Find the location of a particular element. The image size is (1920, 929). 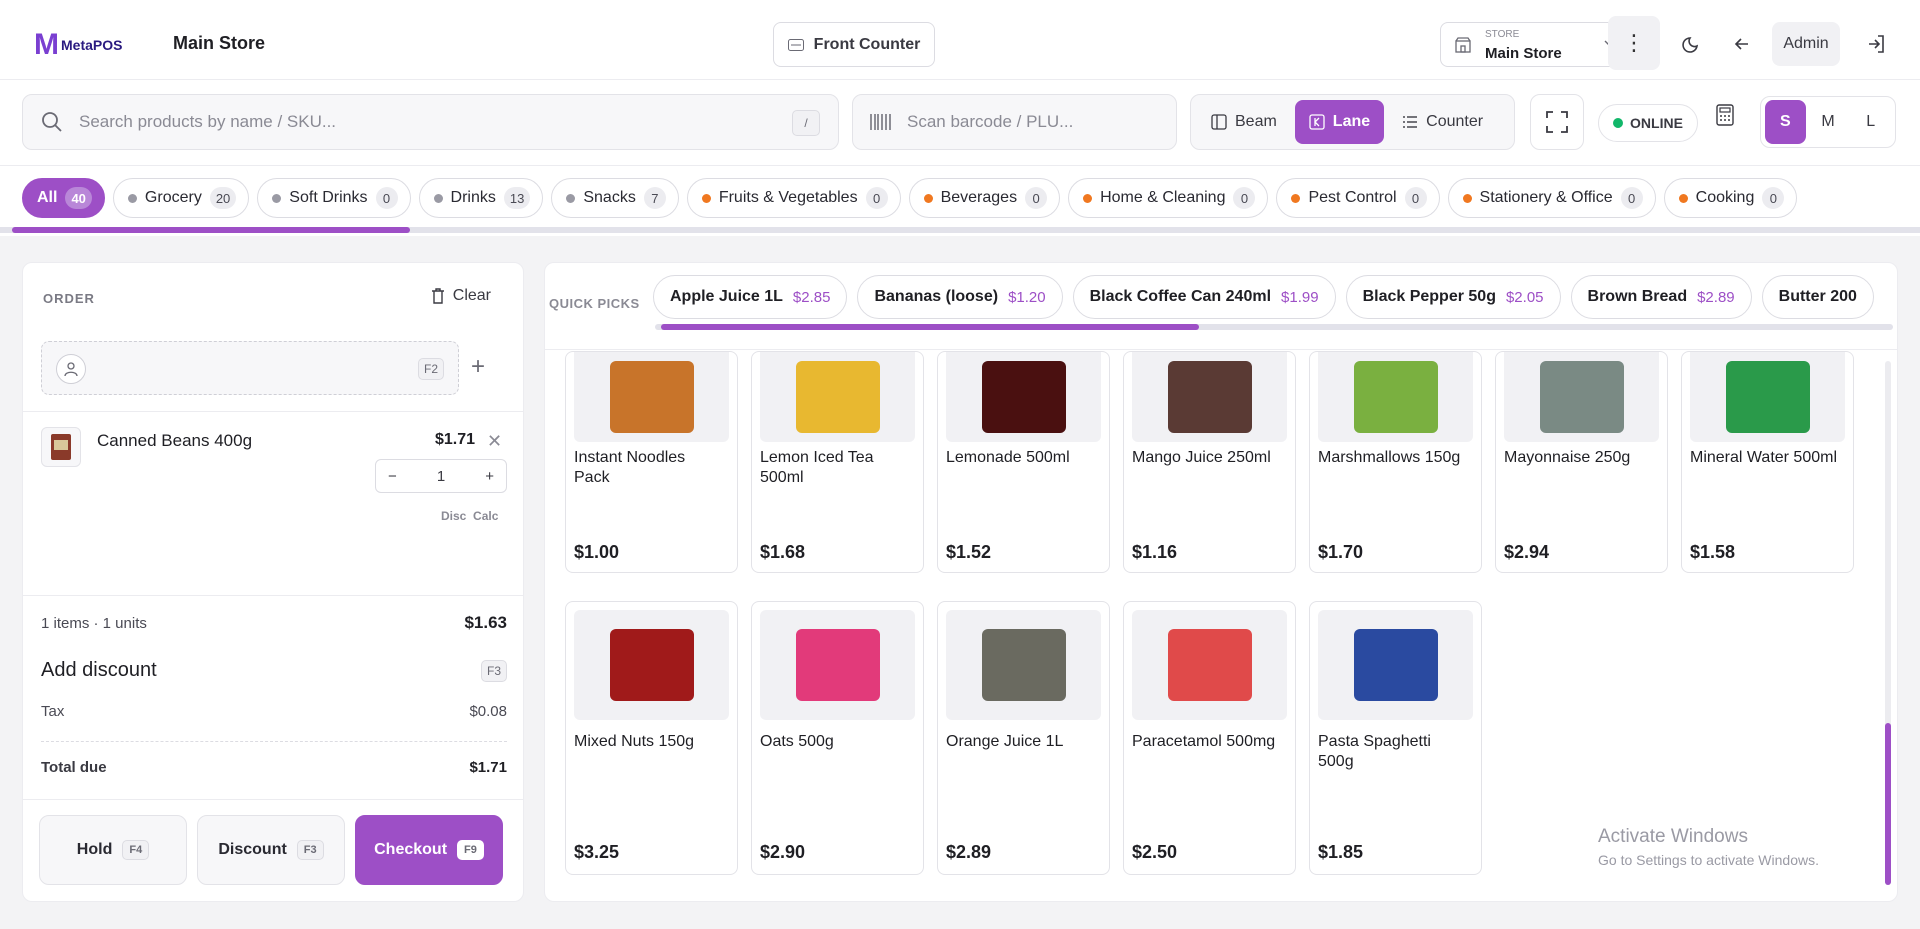

add-customer-button: + is located at coordinates (478, 367).